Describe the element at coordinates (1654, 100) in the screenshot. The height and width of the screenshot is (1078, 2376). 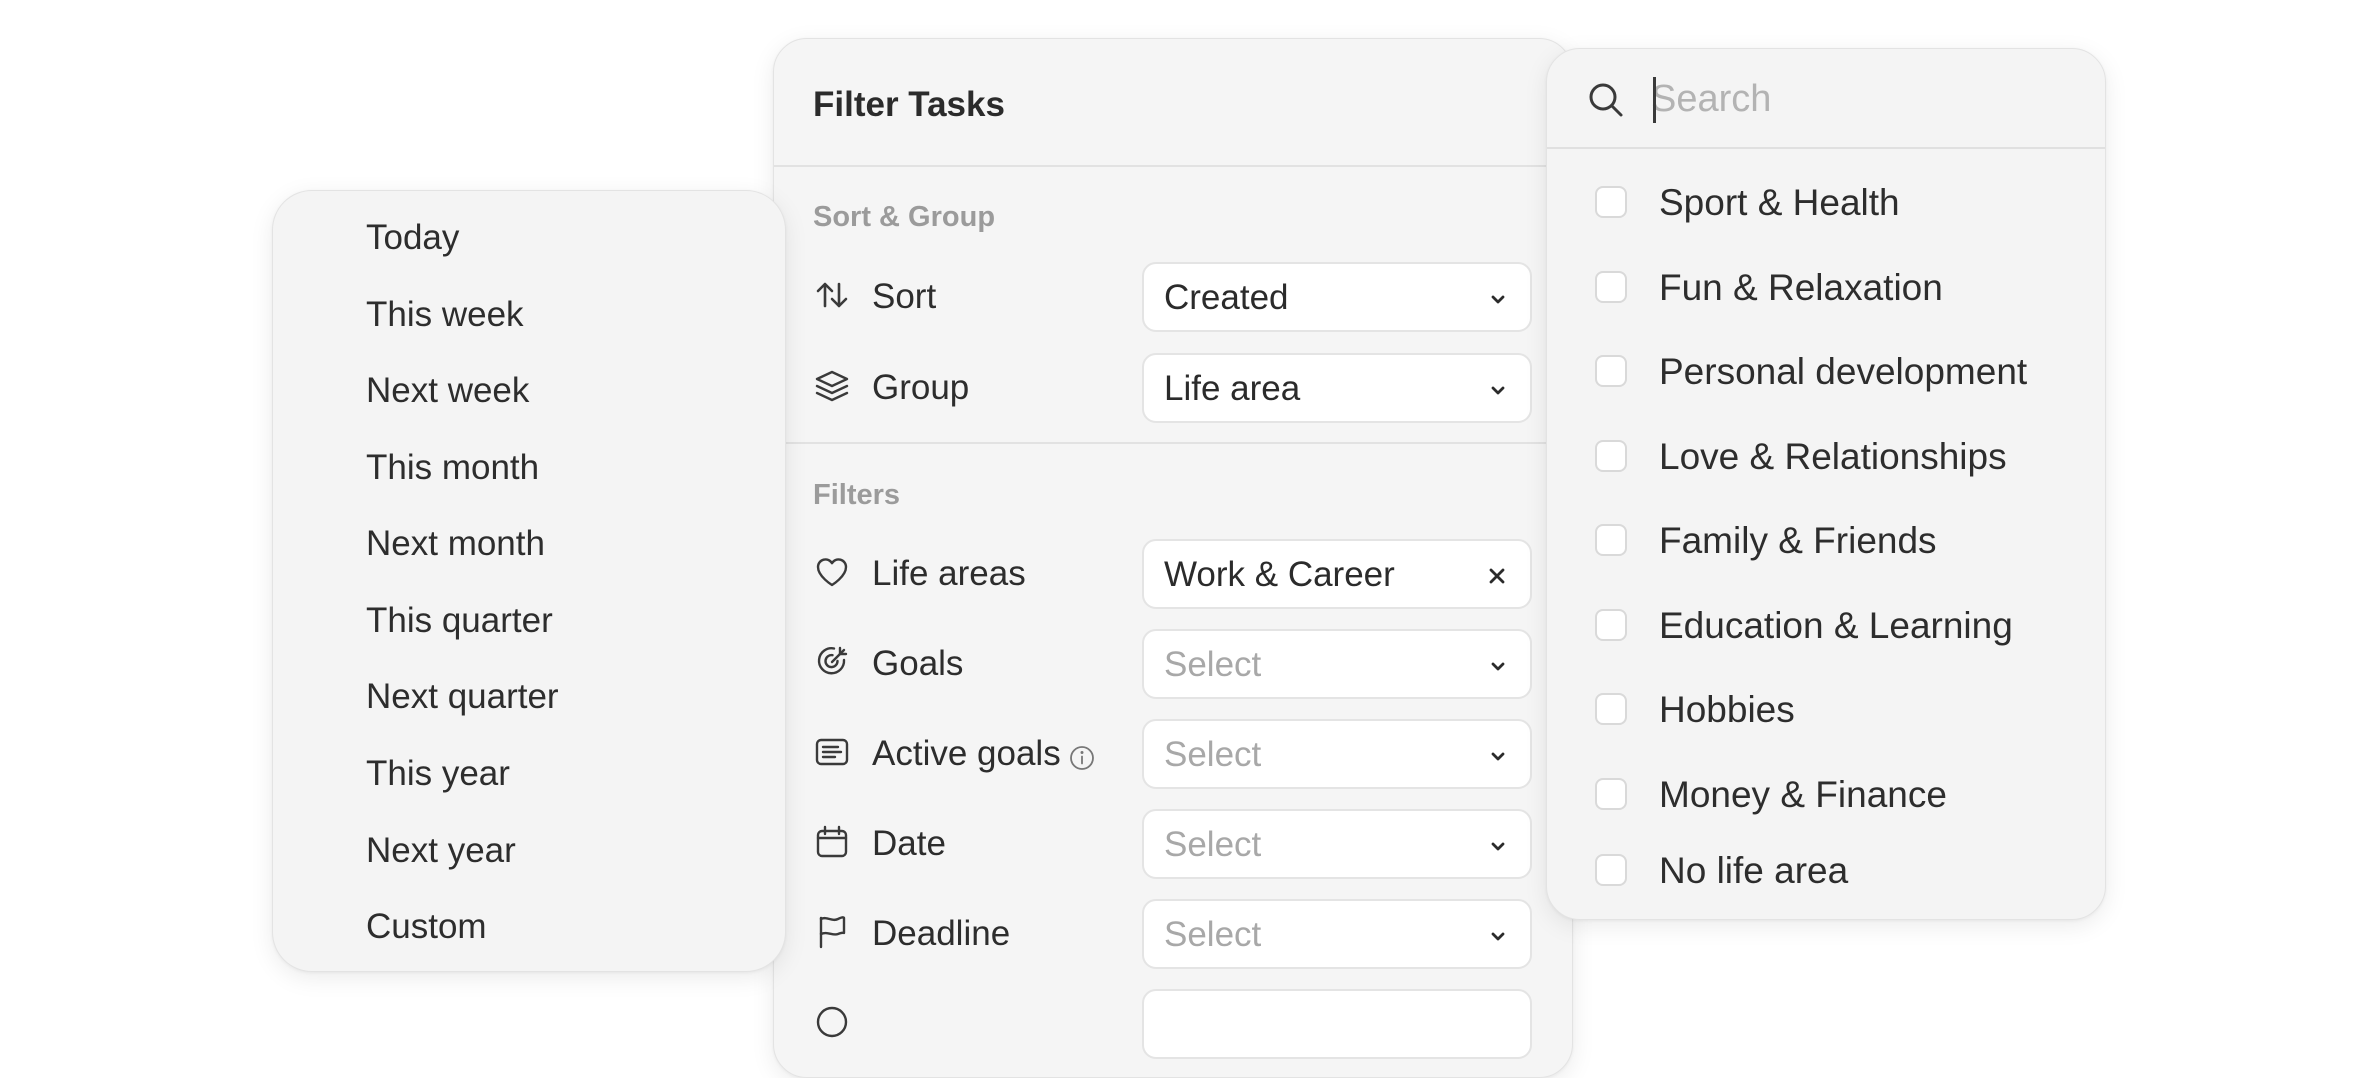
I see `text-caret` at that location.